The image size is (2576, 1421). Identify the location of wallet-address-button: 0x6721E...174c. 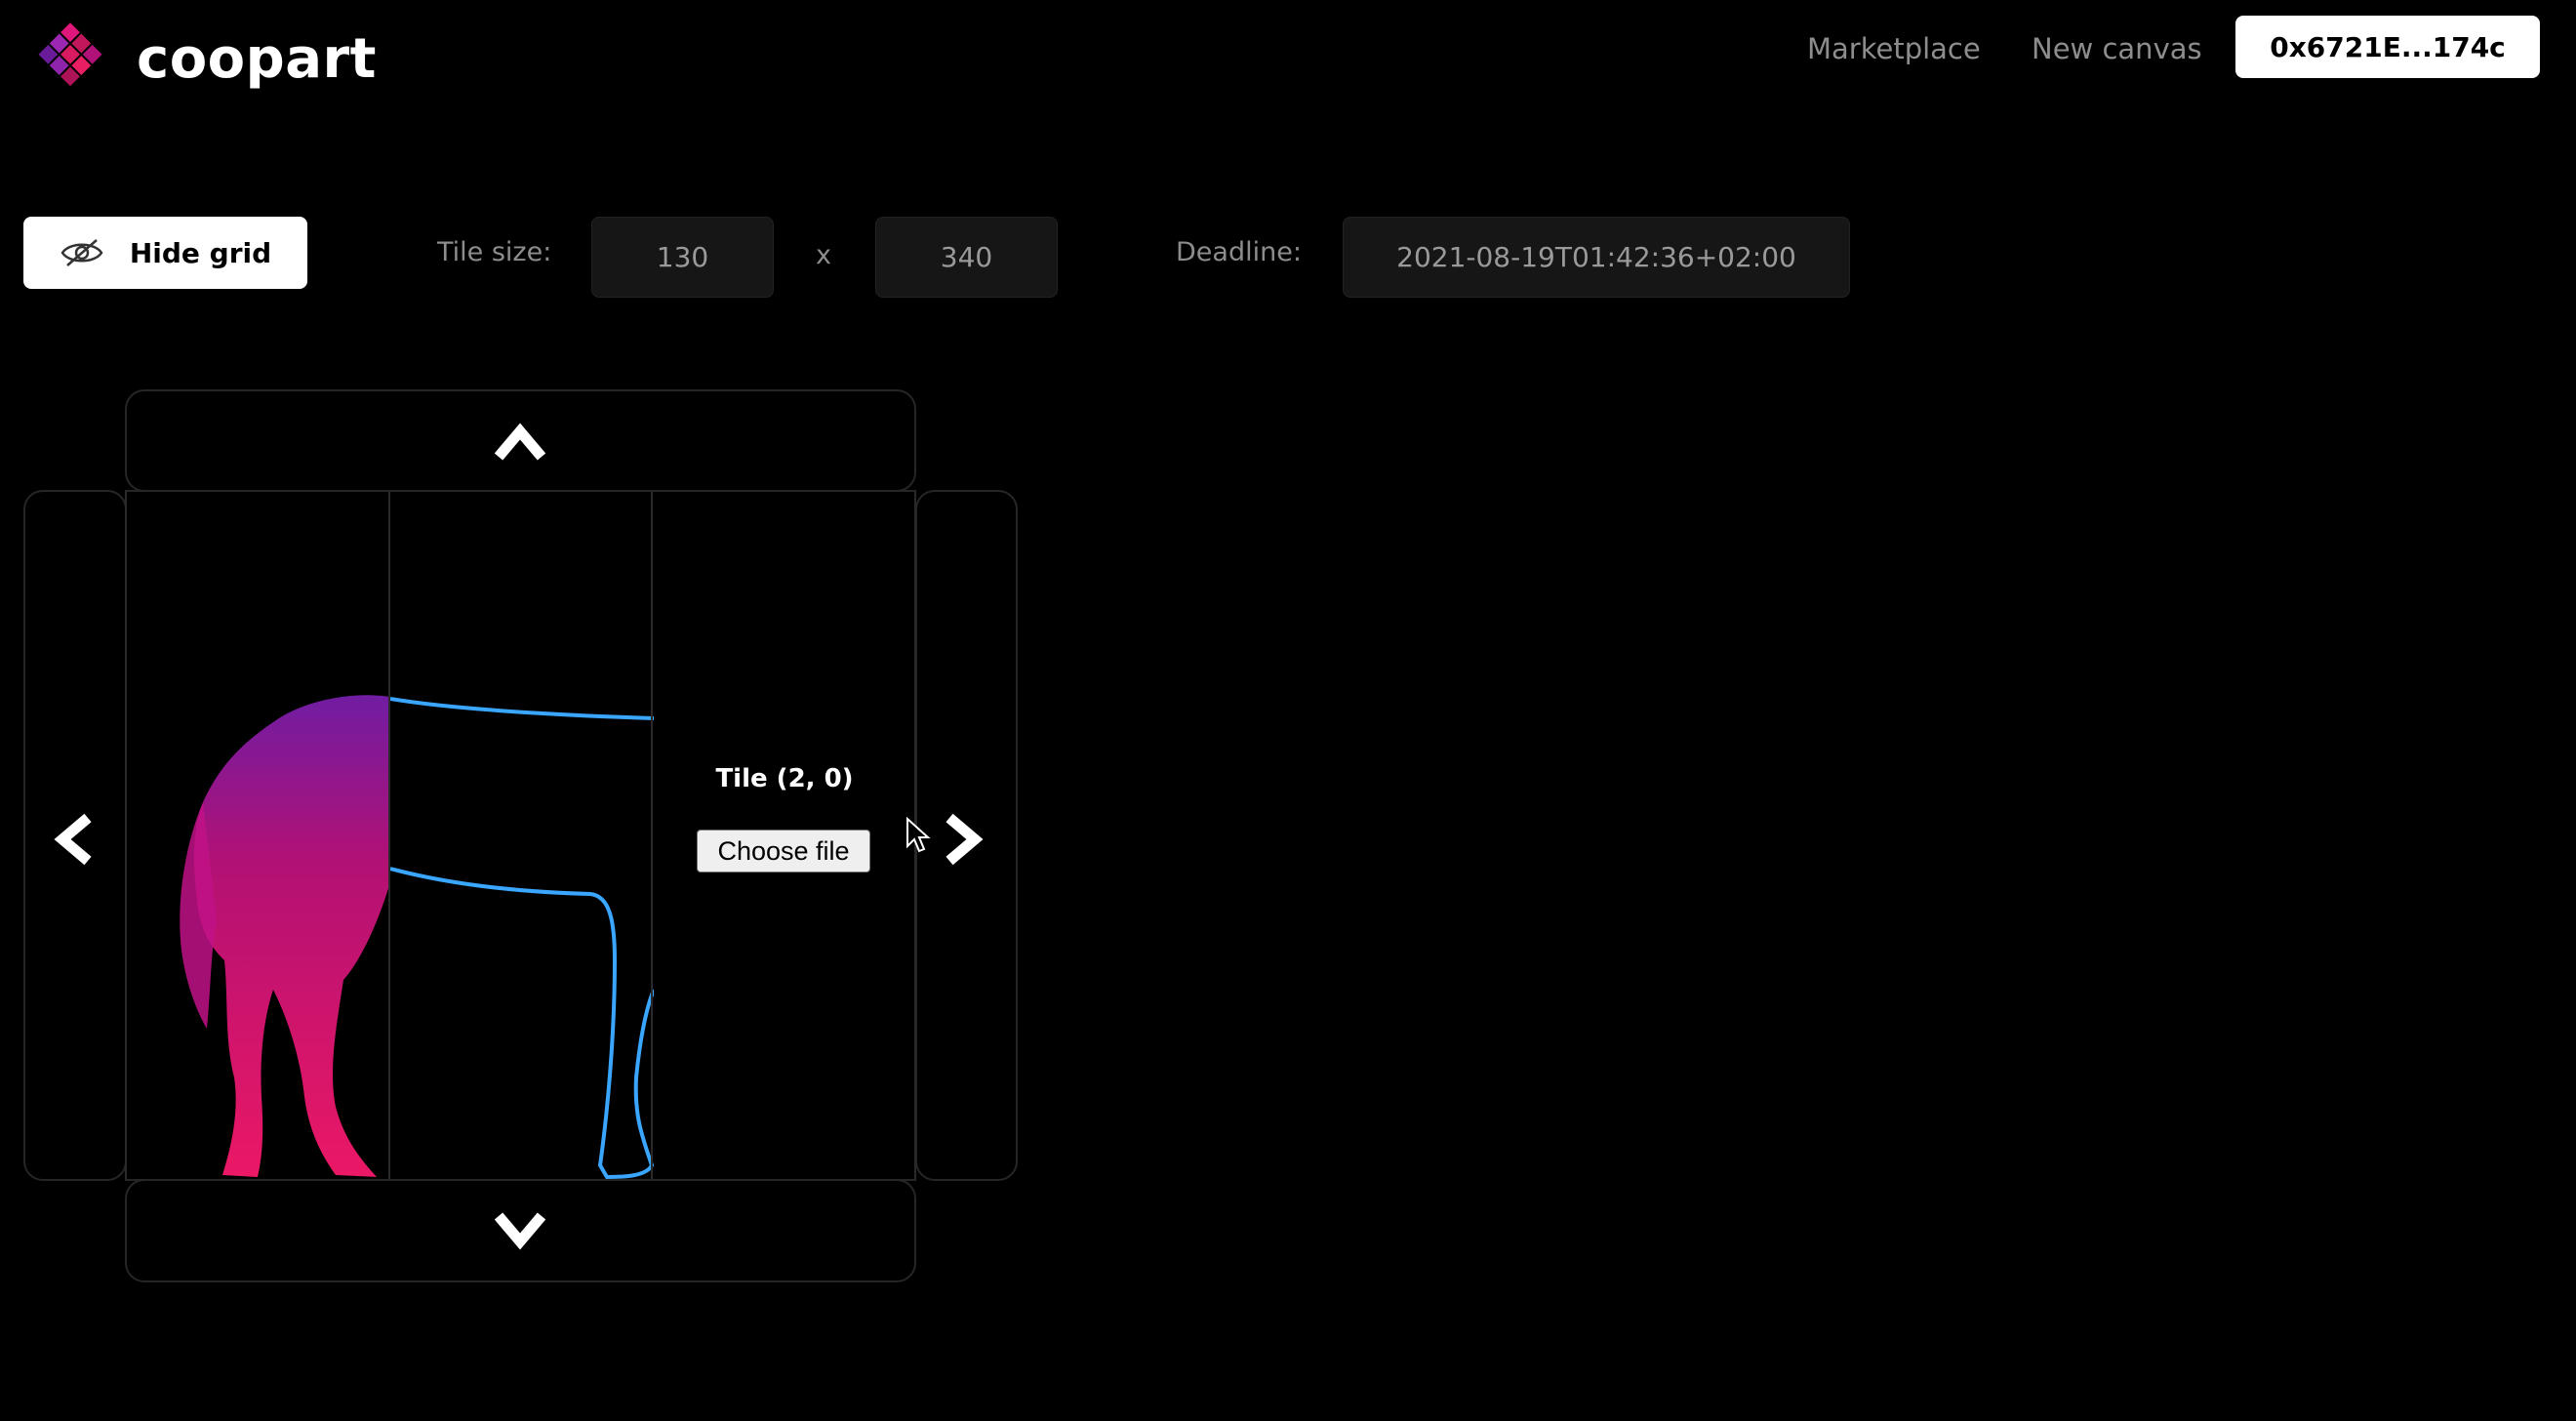
(2387, 47).